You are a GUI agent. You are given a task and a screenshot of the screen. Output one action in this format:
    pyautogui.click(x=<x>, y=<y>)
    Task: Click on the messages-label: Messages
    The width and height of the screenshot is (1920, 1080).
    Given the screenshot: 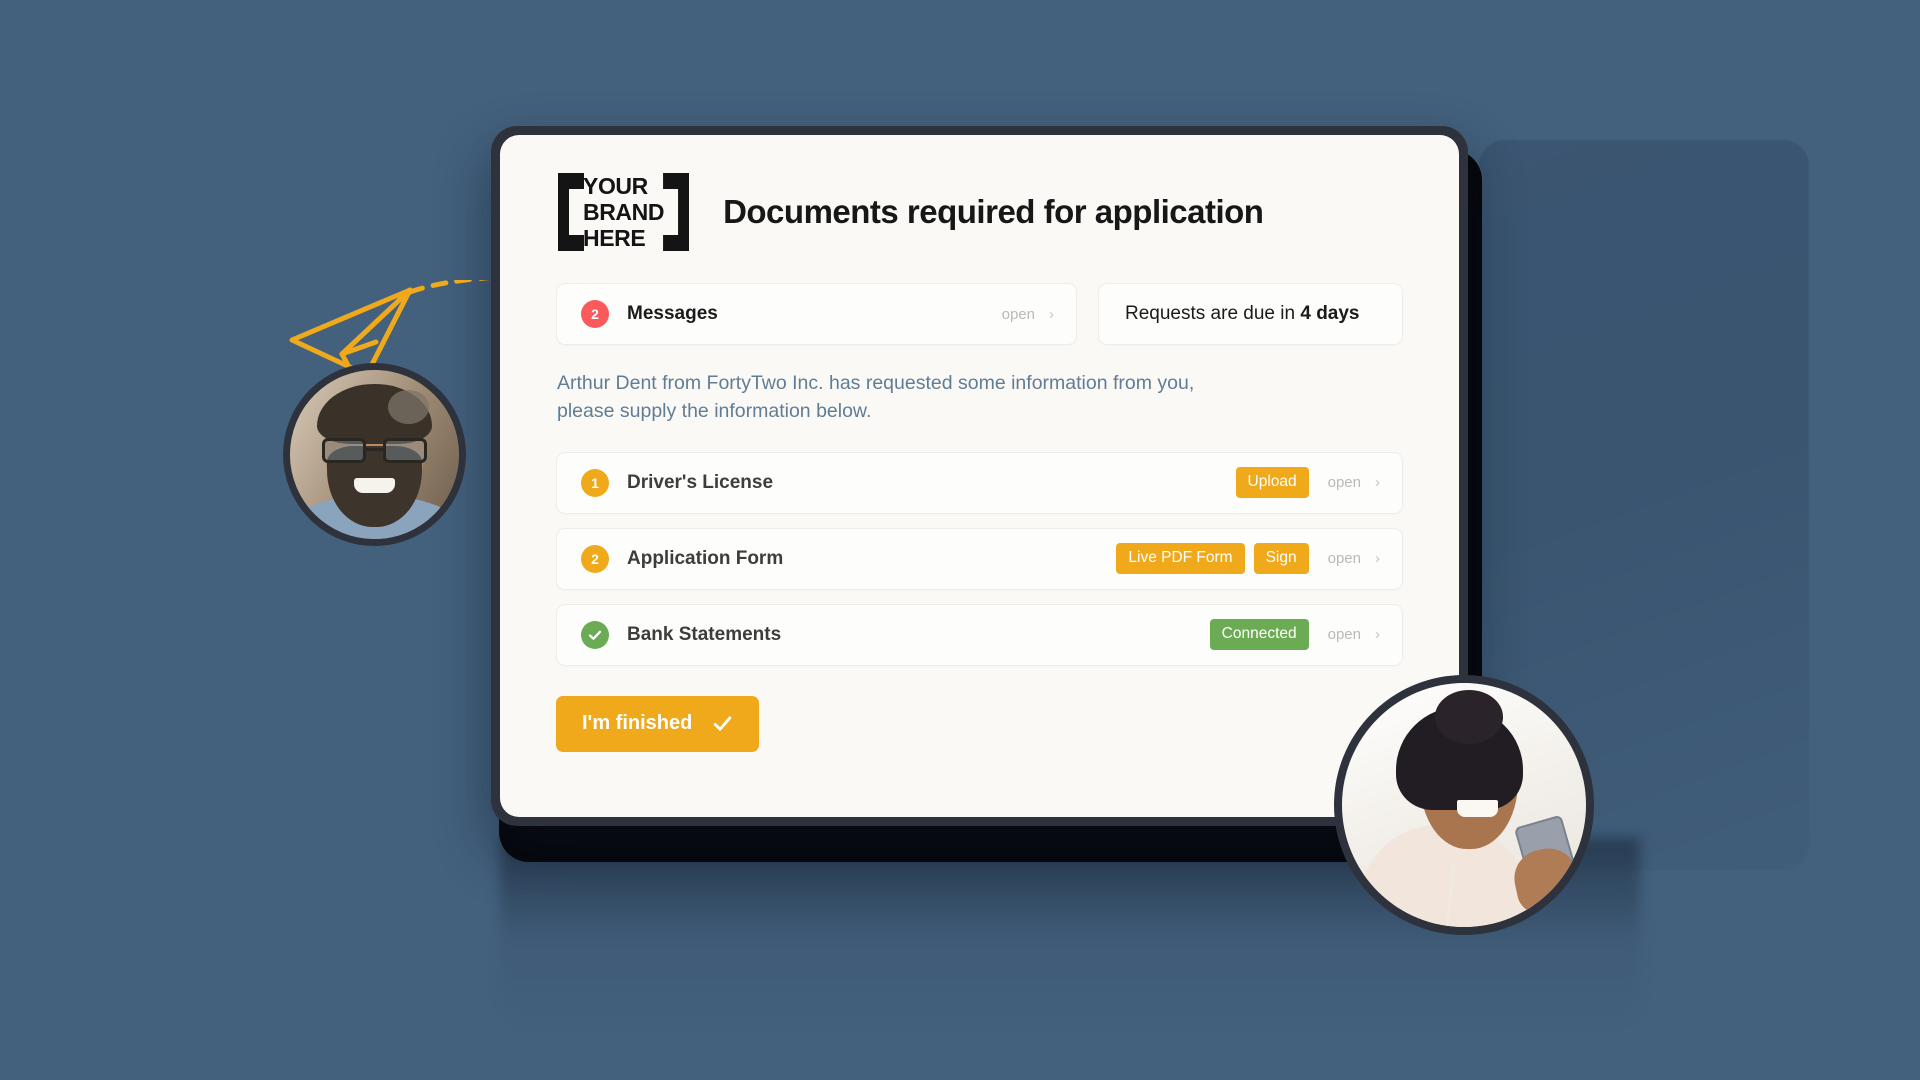 What is the action you would take?
    pyautogui.click(x=672, y=313)
    